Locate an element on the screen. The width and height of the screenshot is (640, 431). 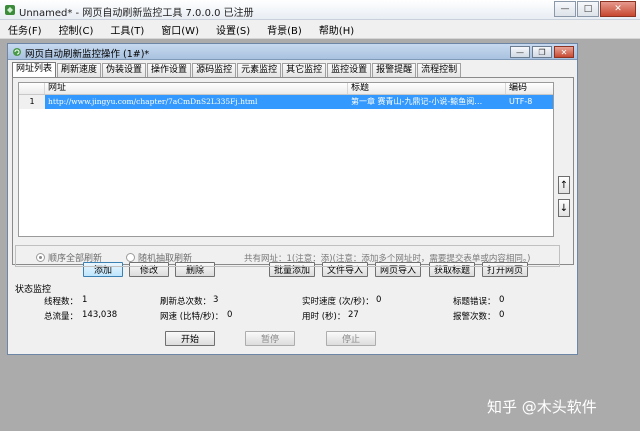
child-close-button: ✕ is located at coordinates (564, 52).